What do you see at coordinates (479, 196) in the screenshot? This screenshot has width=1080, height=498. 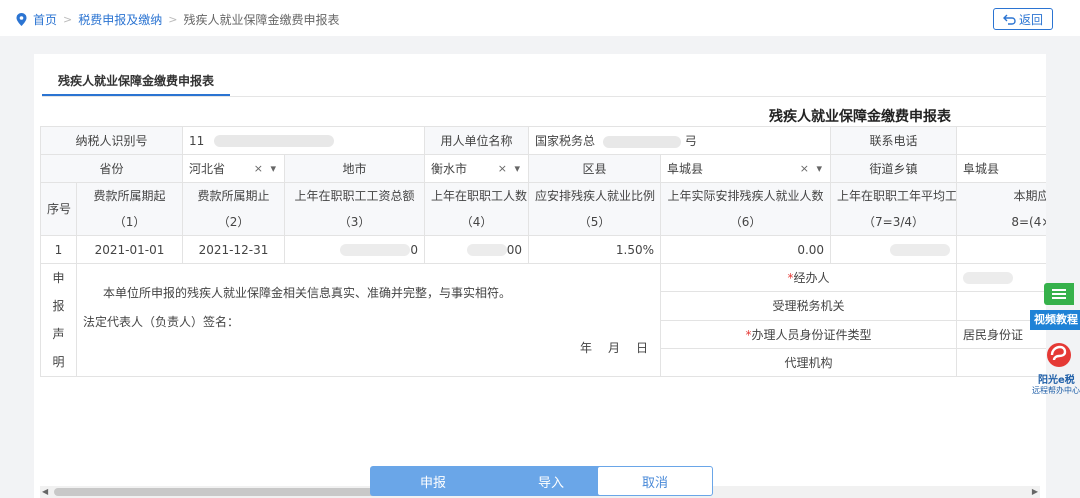 I see `column-header-name: 上年在职职工人数` at bounding box center [479, 196].